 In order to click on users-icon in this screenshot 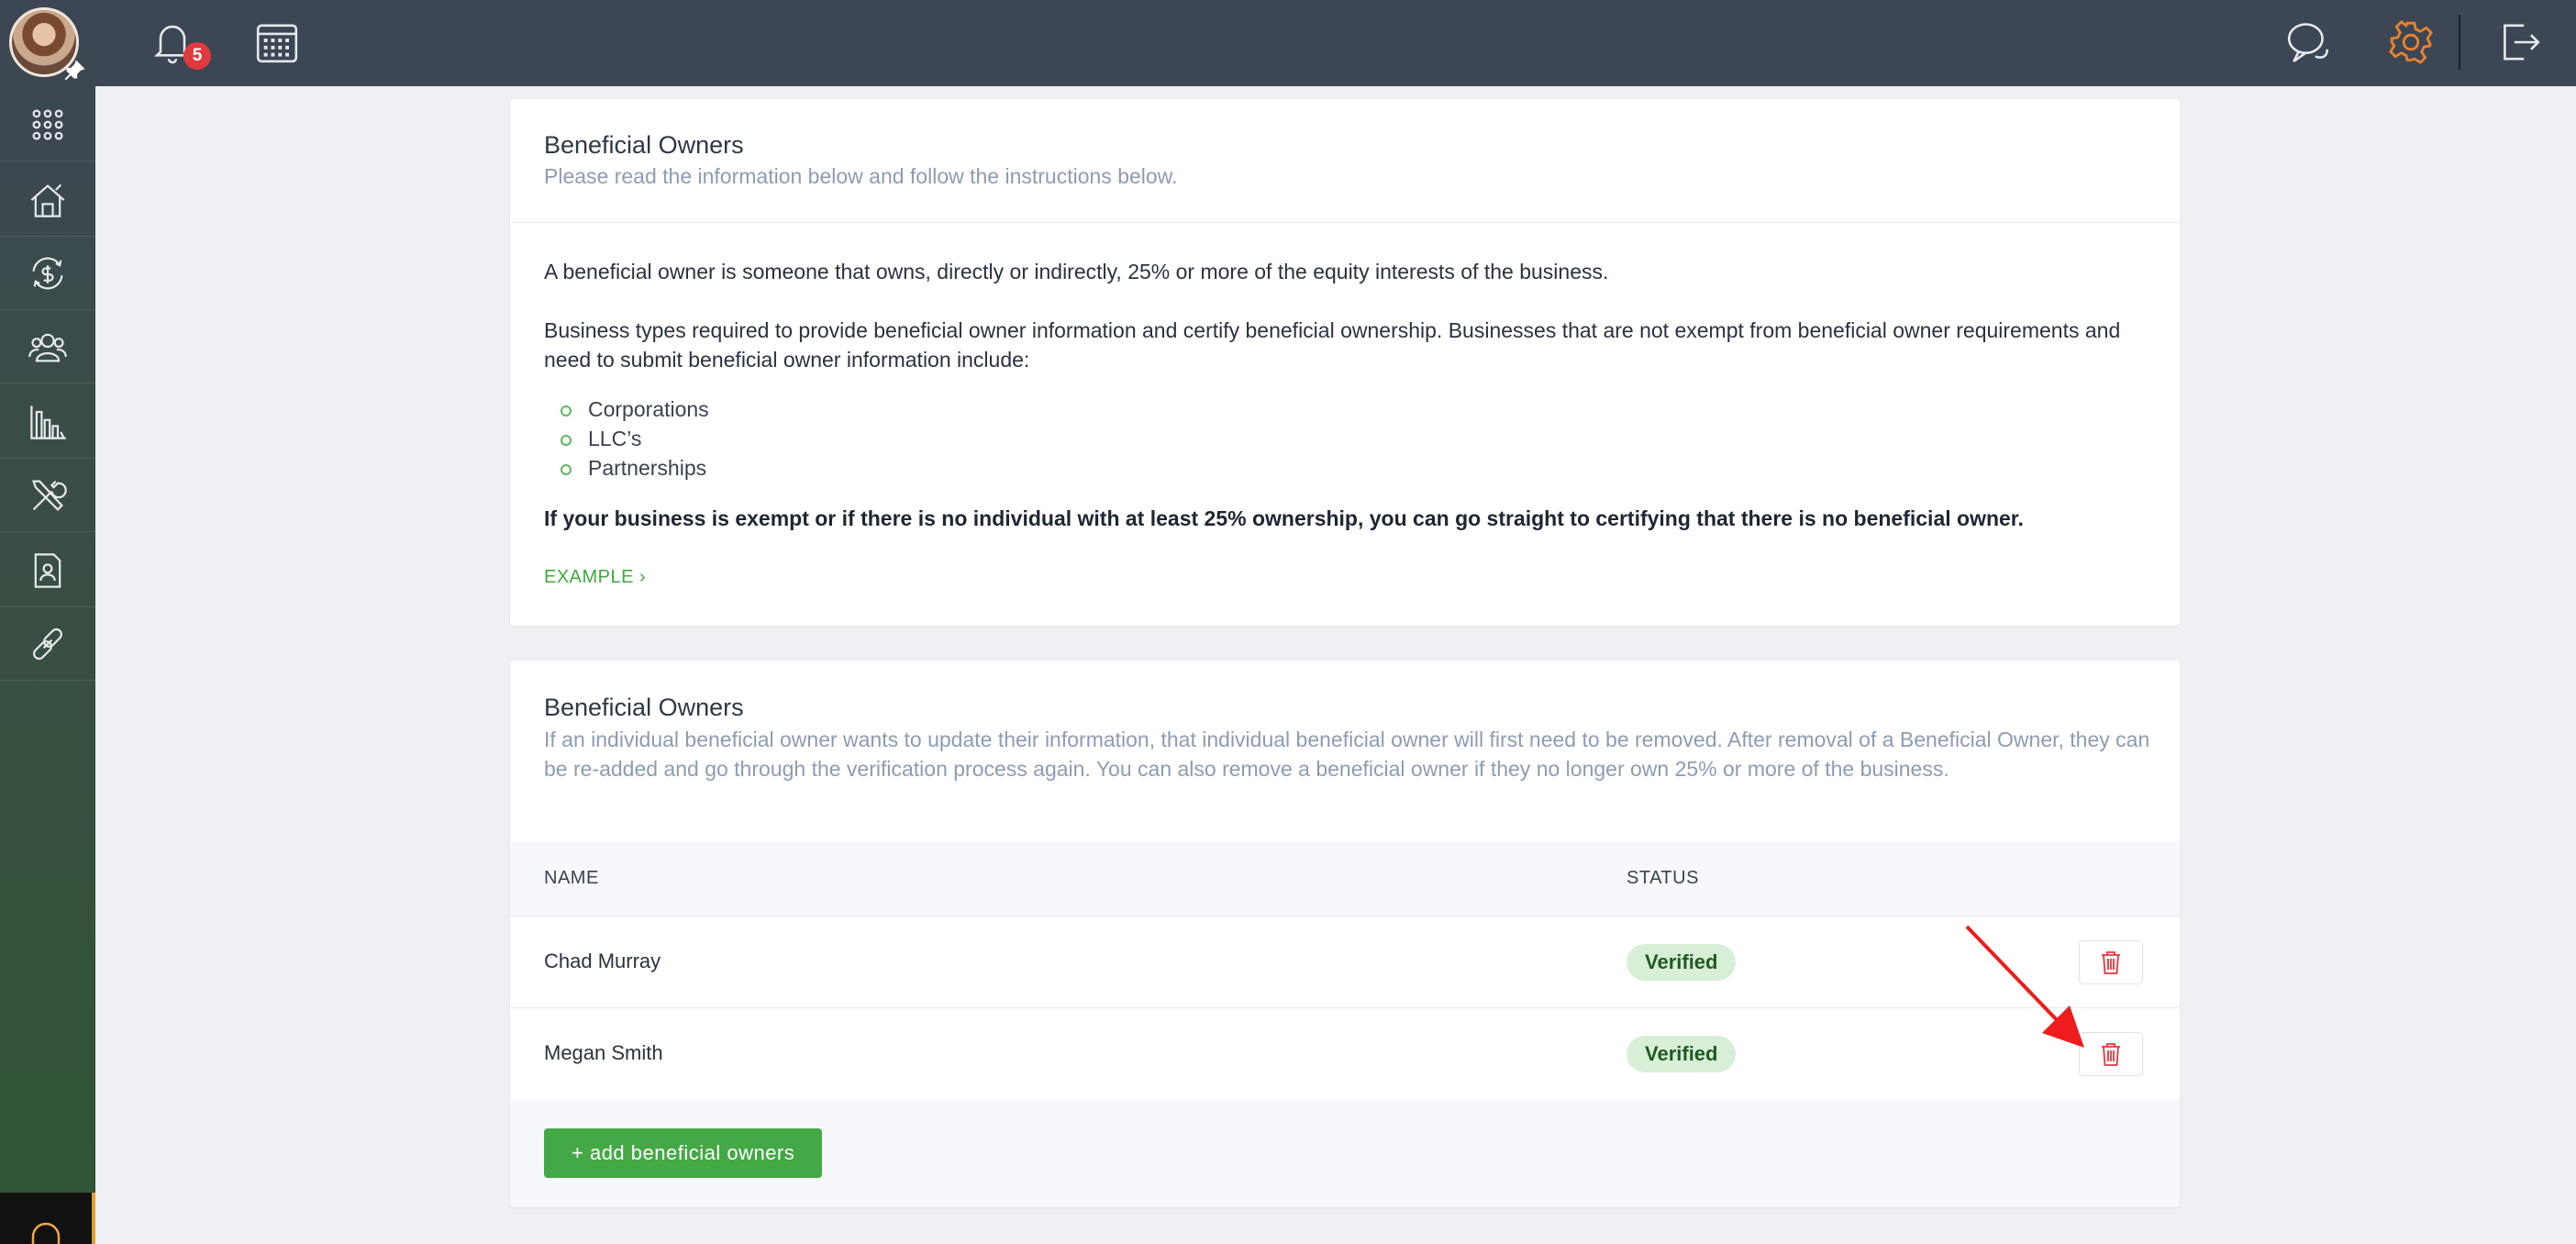, I will do `click(47, 347)`.